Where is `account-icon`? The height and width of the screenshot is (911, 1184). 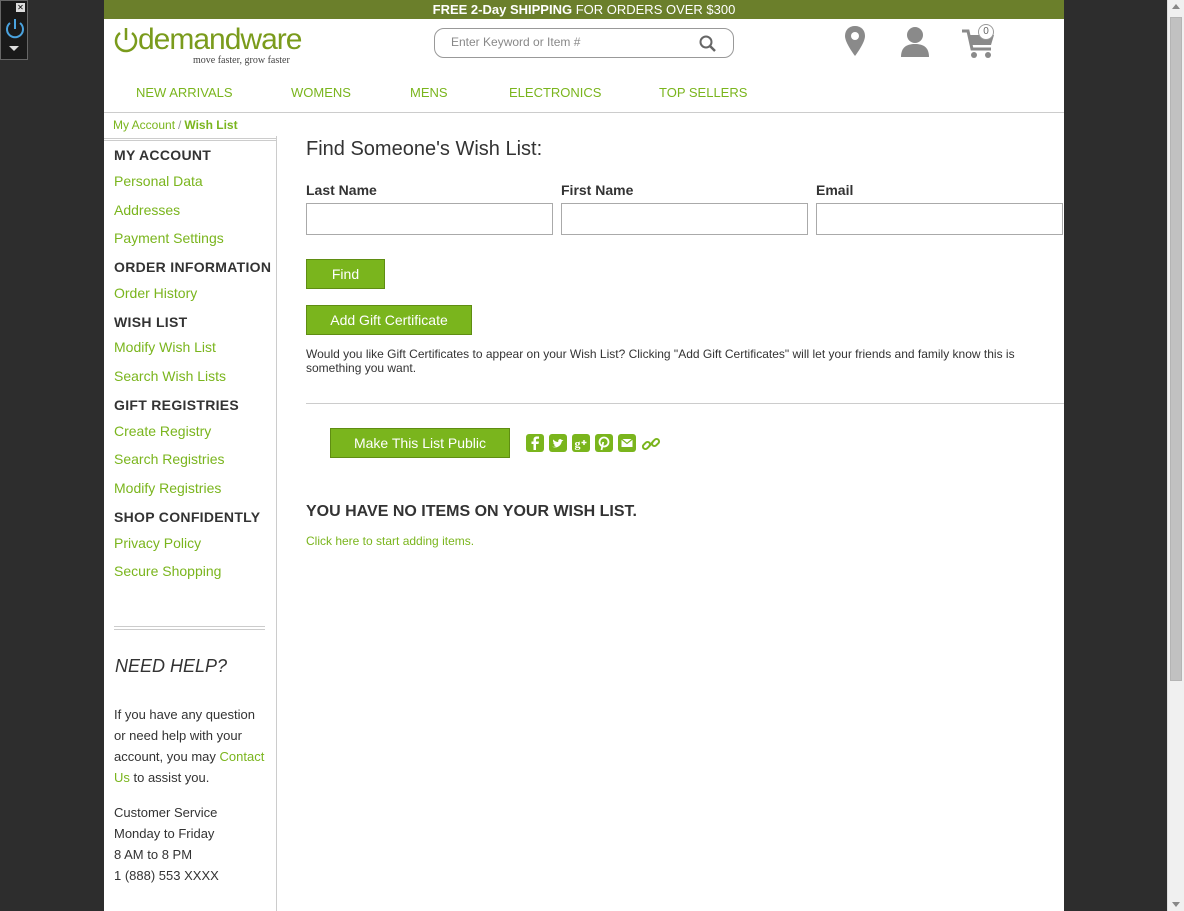
account-icon is located at coordinates (915, 41).